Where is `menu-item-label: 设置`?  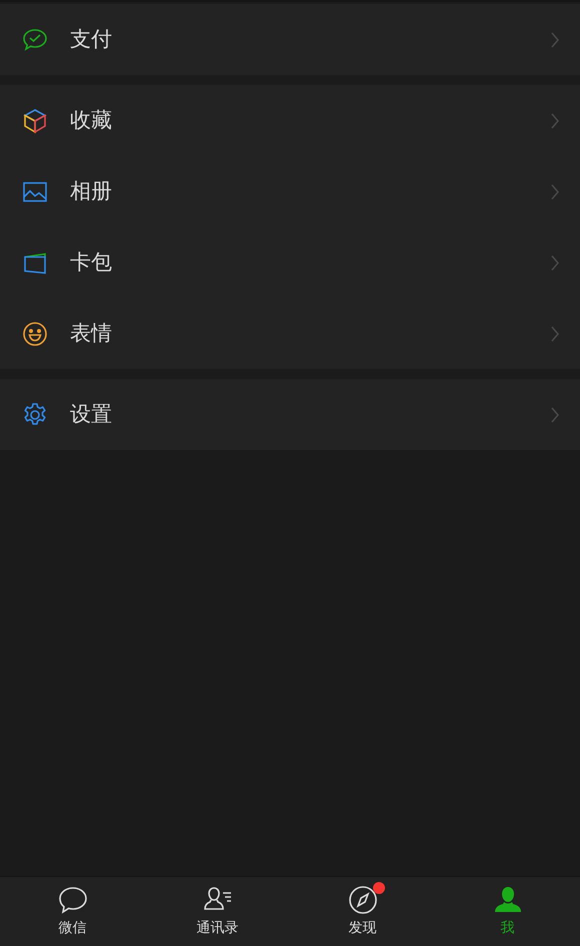 menu-item-label: 设置 is located at coordinates (91, 414).